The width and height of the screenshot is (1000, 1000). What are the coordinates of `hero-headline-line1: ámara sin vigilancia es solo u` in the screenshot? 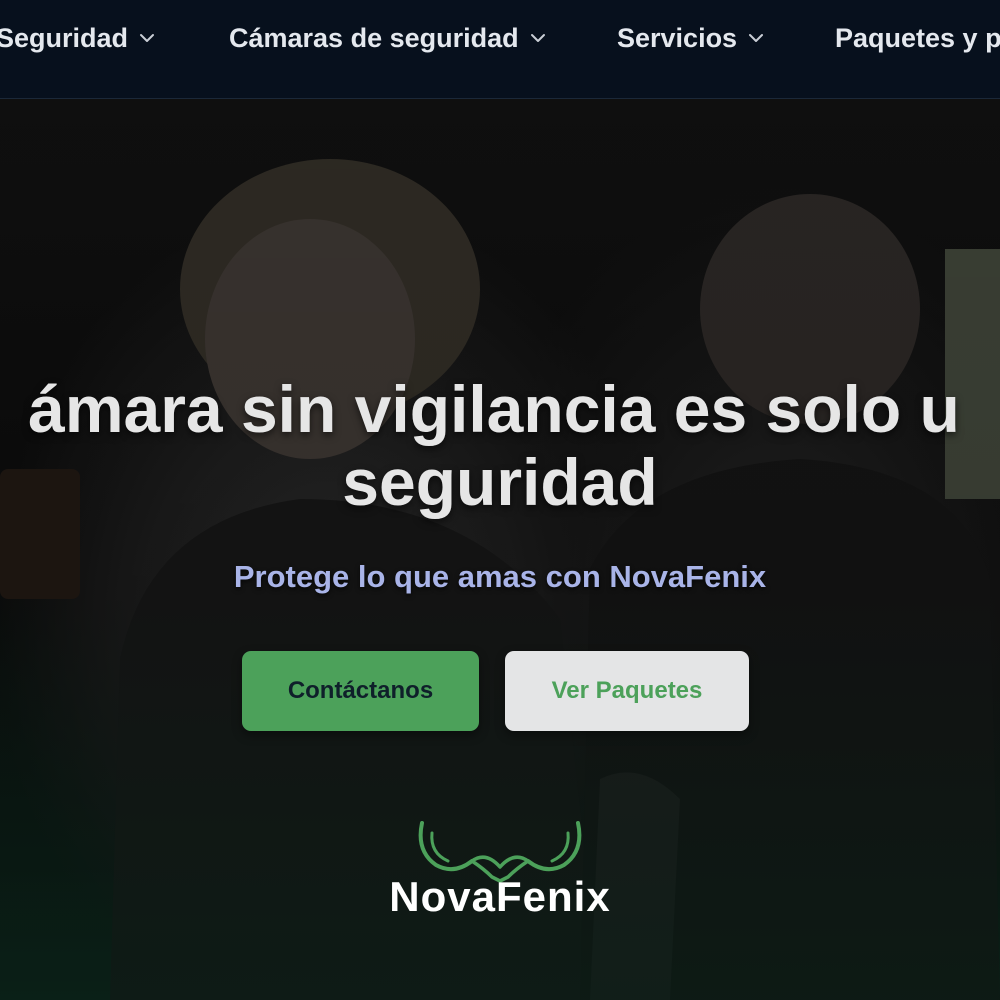 It's located at (494, 409).